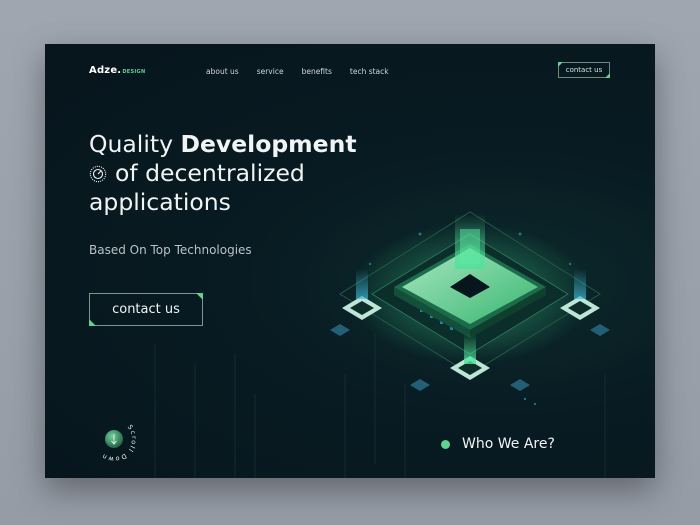 The height and width of the screenshot is (525, 700). What do you see at coordinates (470, 308) in the screenshot?
I see `chip-illustration` at bounding box center [470, 308].